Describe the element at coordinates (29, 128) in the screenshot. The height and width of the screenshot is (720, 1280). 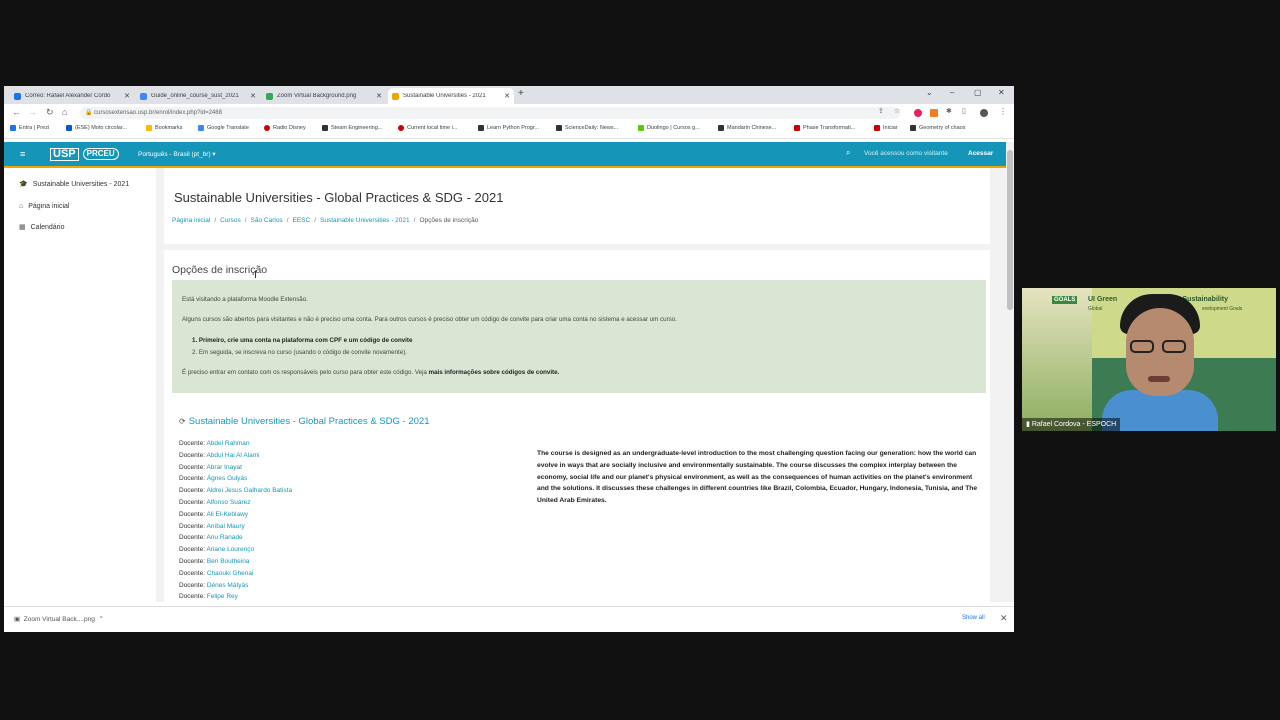
I see `bookmark-item: Entra | Prezi` at that location.